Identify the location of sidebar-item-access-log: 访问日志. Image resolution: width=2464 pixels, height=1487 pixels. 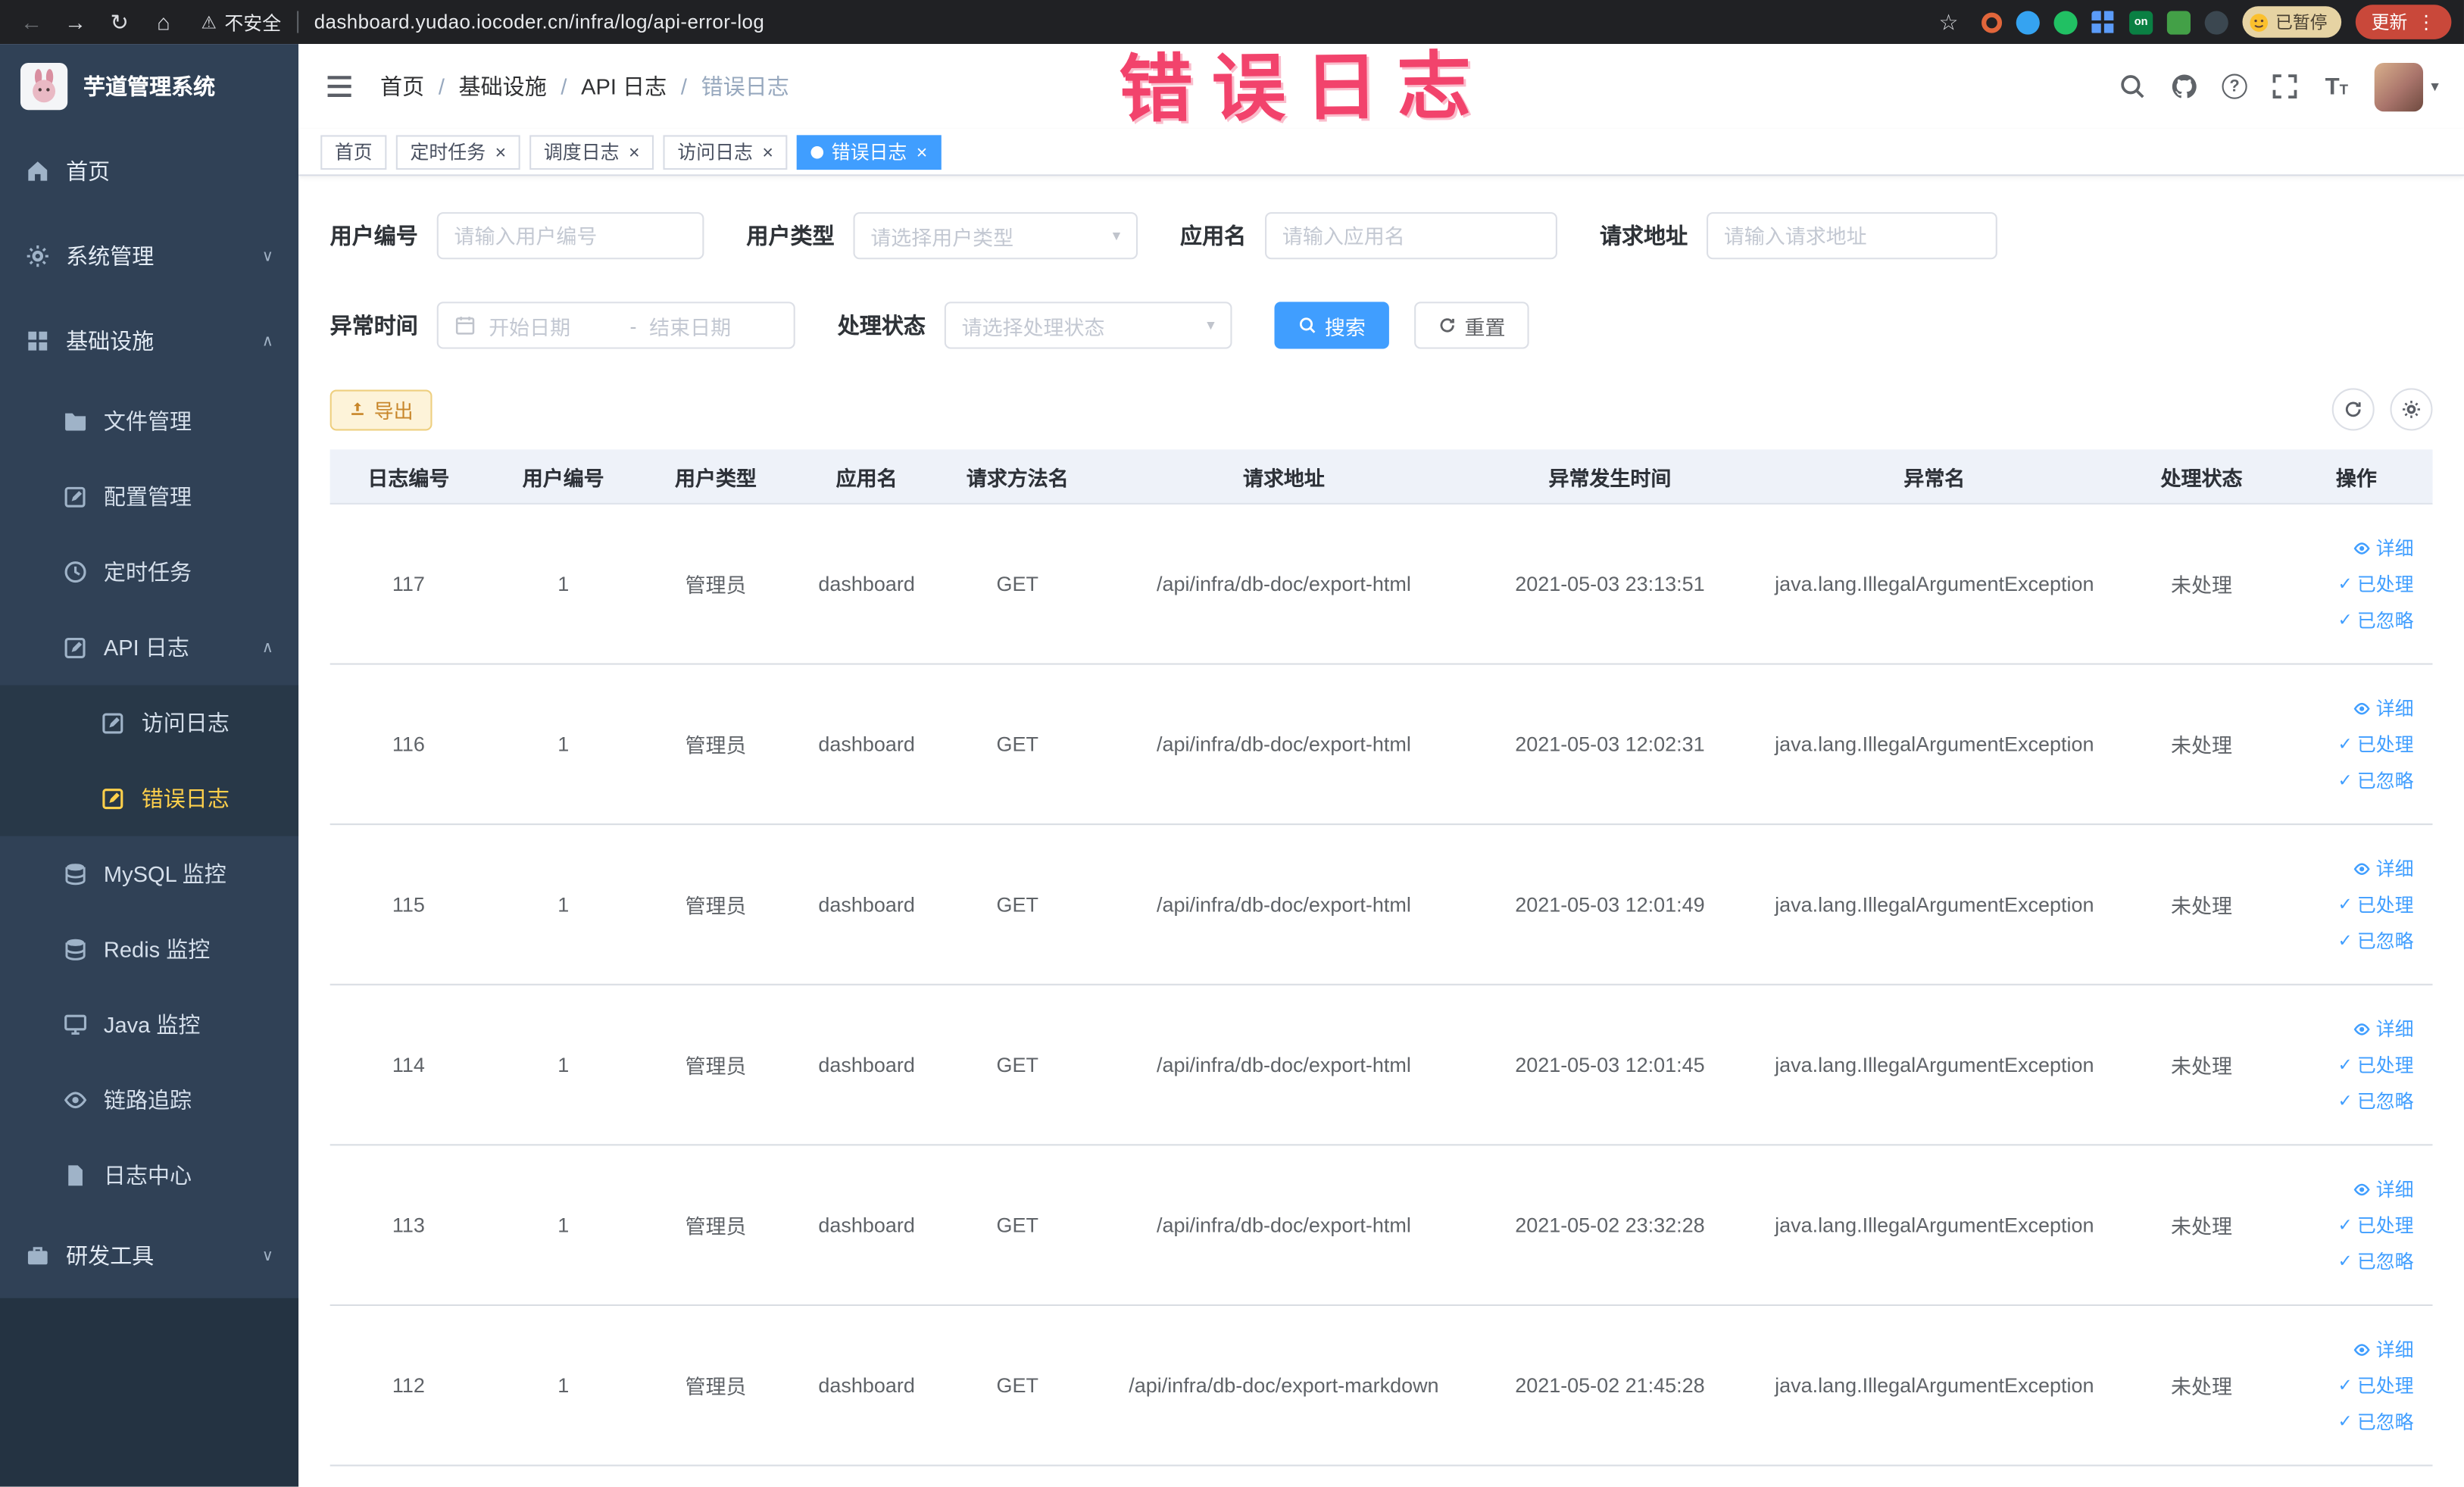
(149, 723).